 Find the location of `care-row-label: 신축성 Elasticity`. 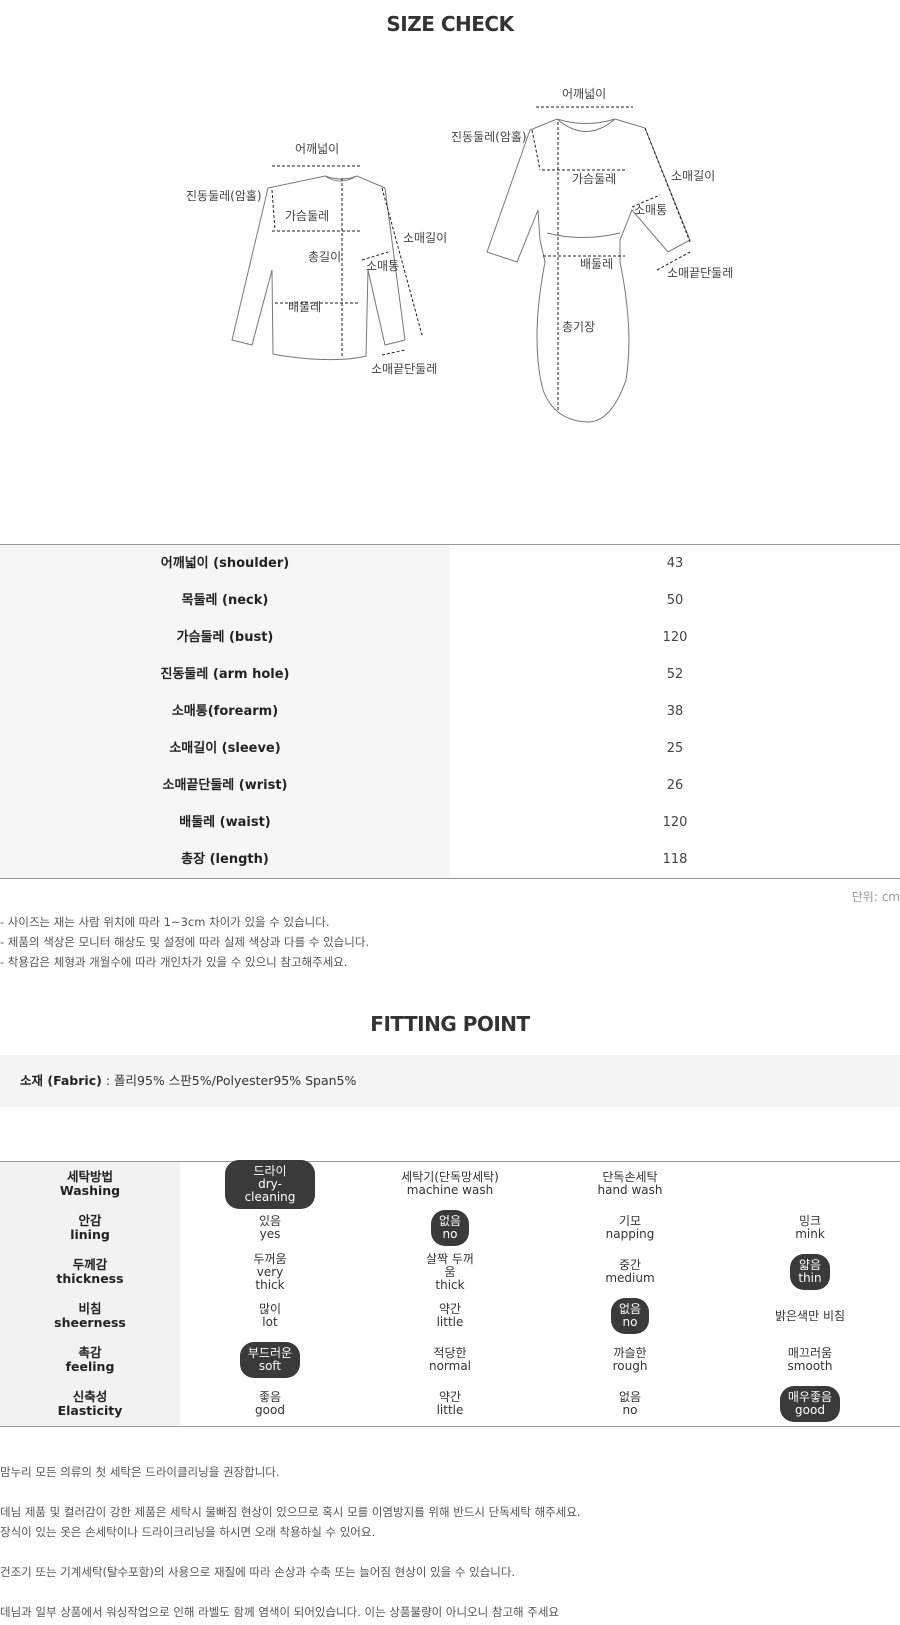

care-row-label: 신축성 Elasticity is located at coordinates (90, 1404).